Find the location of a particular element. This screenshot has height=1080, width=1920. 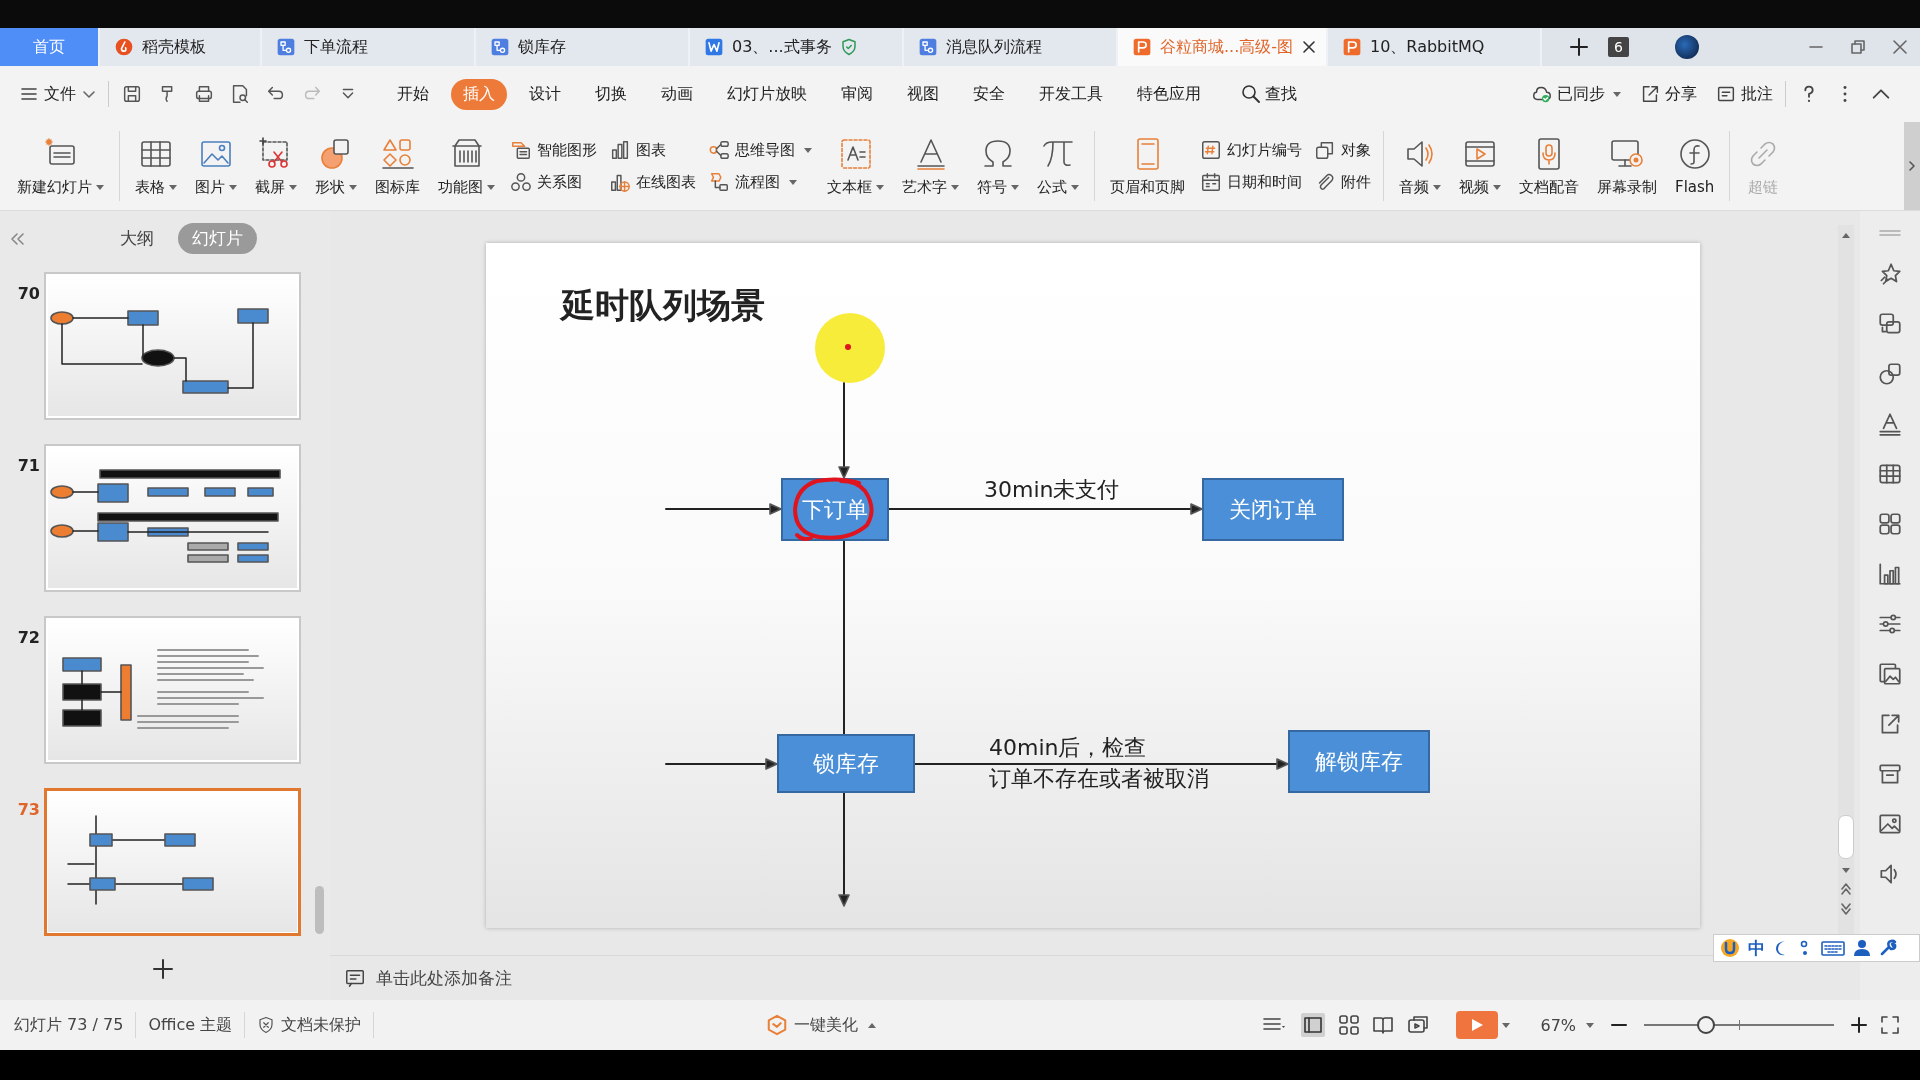

ribbon-button: 视频 is located at coordinates (1480, 166).